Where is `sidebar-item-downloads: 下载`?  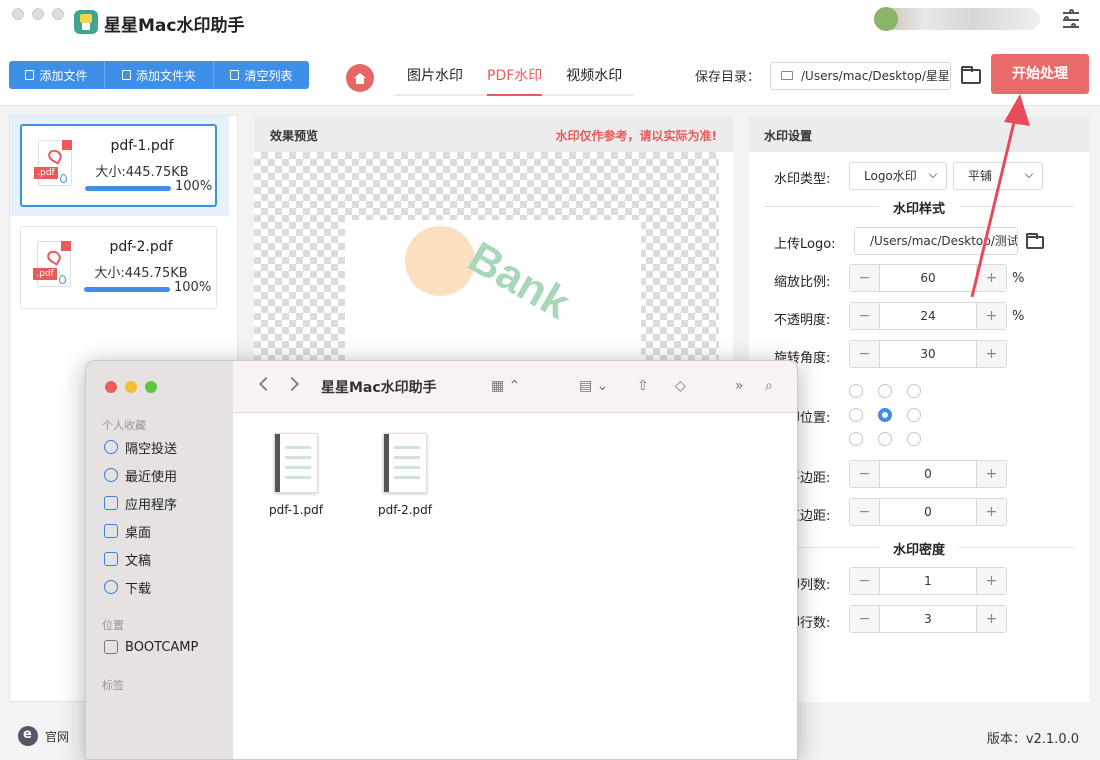 sidebar-item-downloads: 下载 is located at coordinates (127, 587).